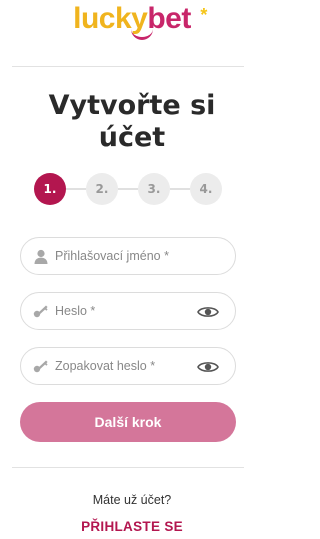 This screenshot has height=539, width=320. What do you see at coordinates (206, 189) in the screenshot?
I see `step-4: 4.` at bounding box center [206, 189].